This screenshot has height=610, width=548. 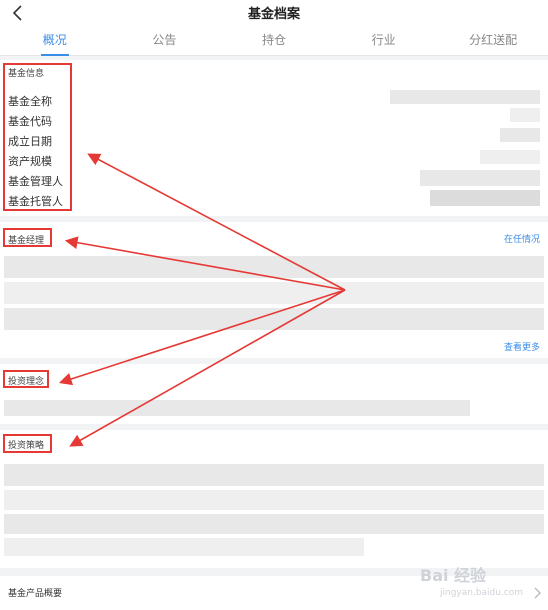 What do you see at coordinates (30, 101) in the screenshot?
I see `info-row-full-name: 基金全称` at bounding box center [30, 101].